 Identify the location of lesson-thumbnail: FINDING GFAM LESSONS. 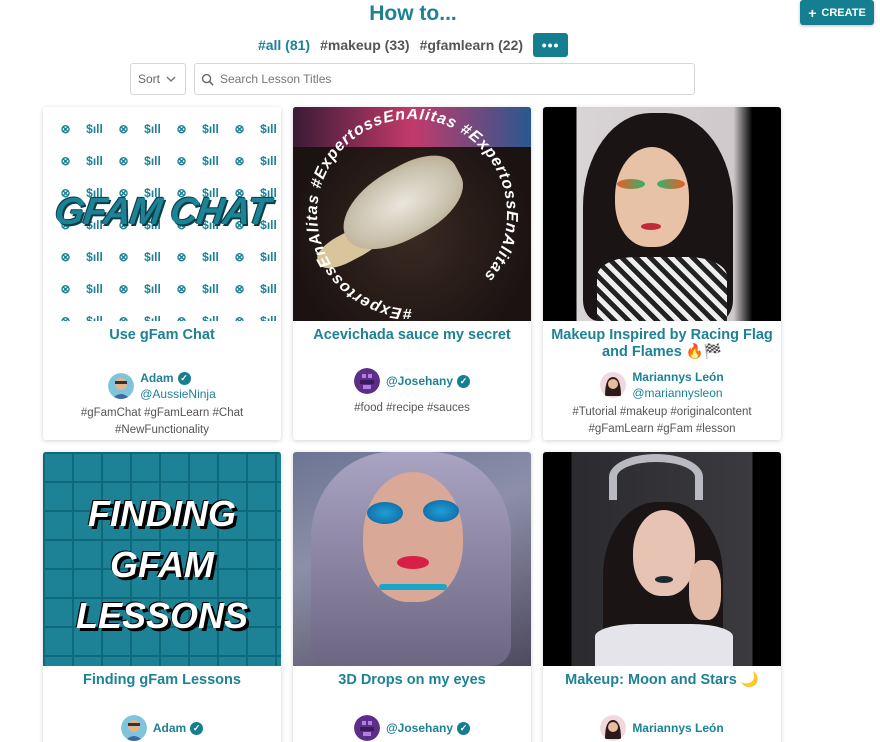
(162, 559).